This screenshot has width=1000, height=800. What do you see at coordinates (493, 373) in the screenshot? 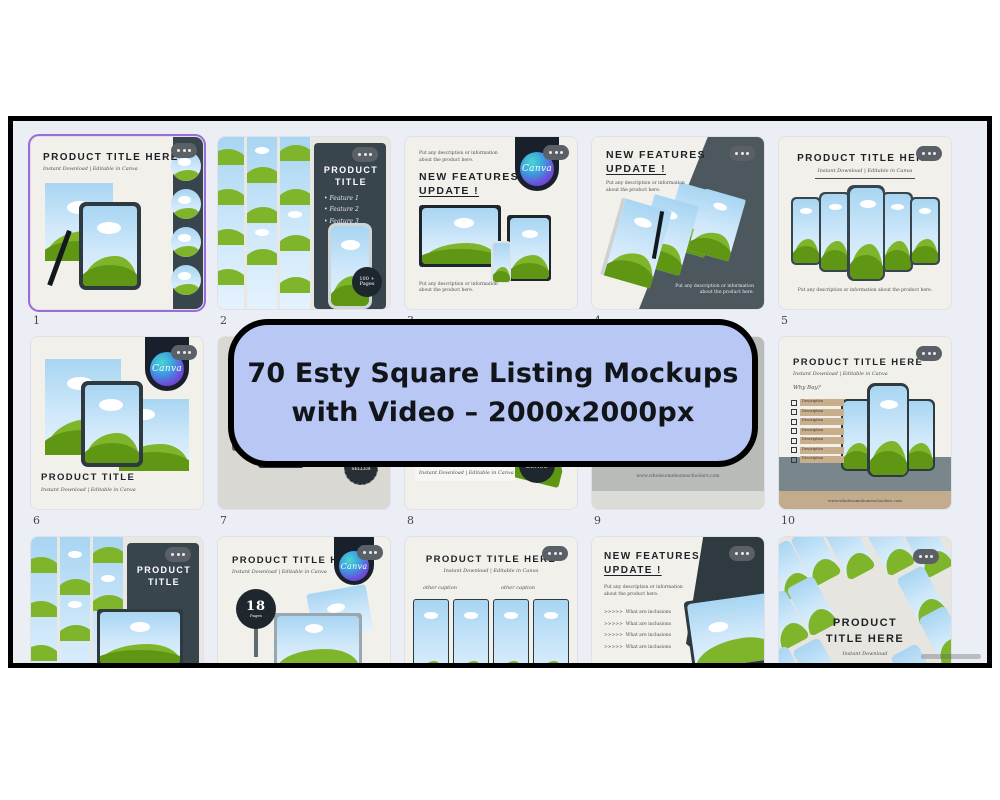
I see `promo-banner-line1: 70 Esty Square Listing Mockups` at bounding box center [493, 373].